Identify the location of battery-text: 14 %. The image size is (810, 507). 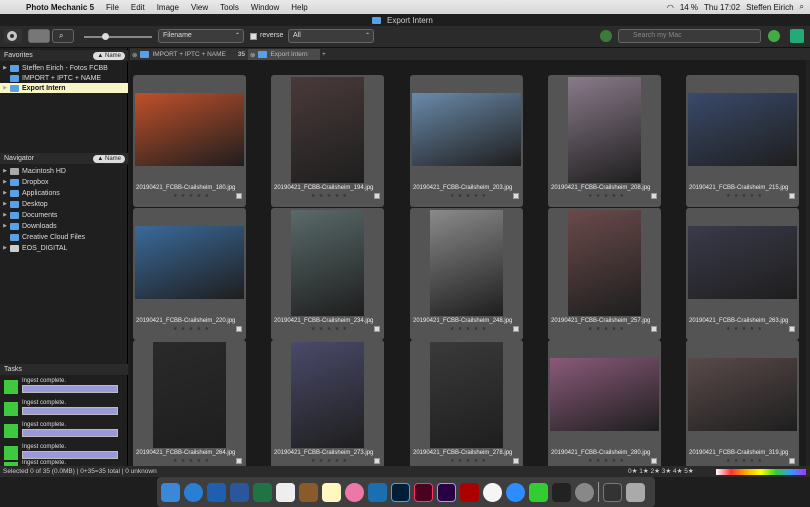
(689, 7).